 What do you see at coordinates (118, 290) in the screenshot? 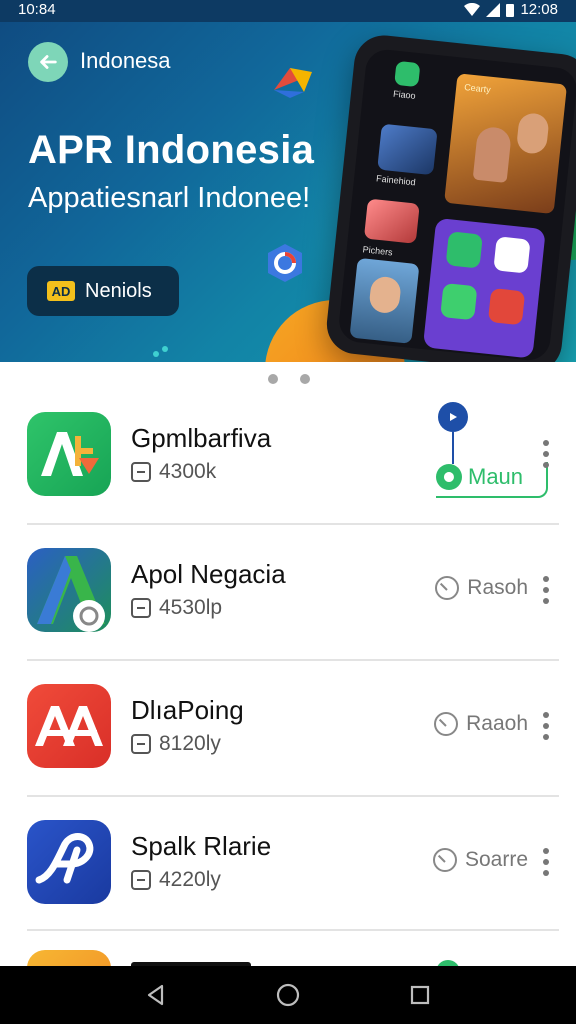
I see `cta-label: Neniols` at bounding box center [118, 290].